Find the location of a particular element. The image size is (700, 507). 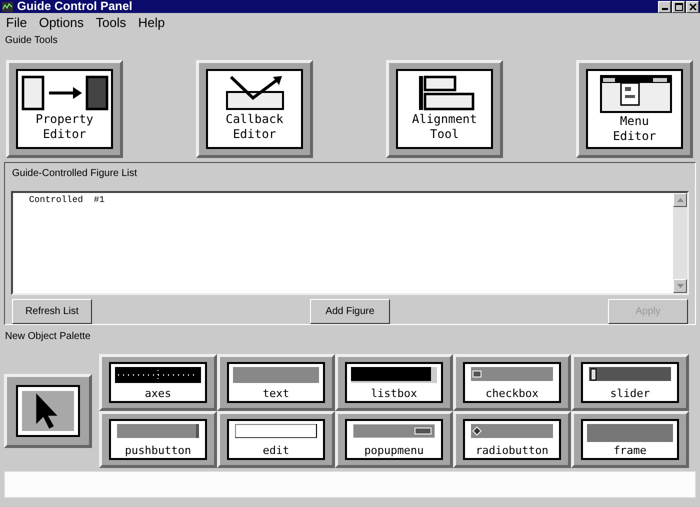

edit-preview-icon is located at coordinates (276, 431).